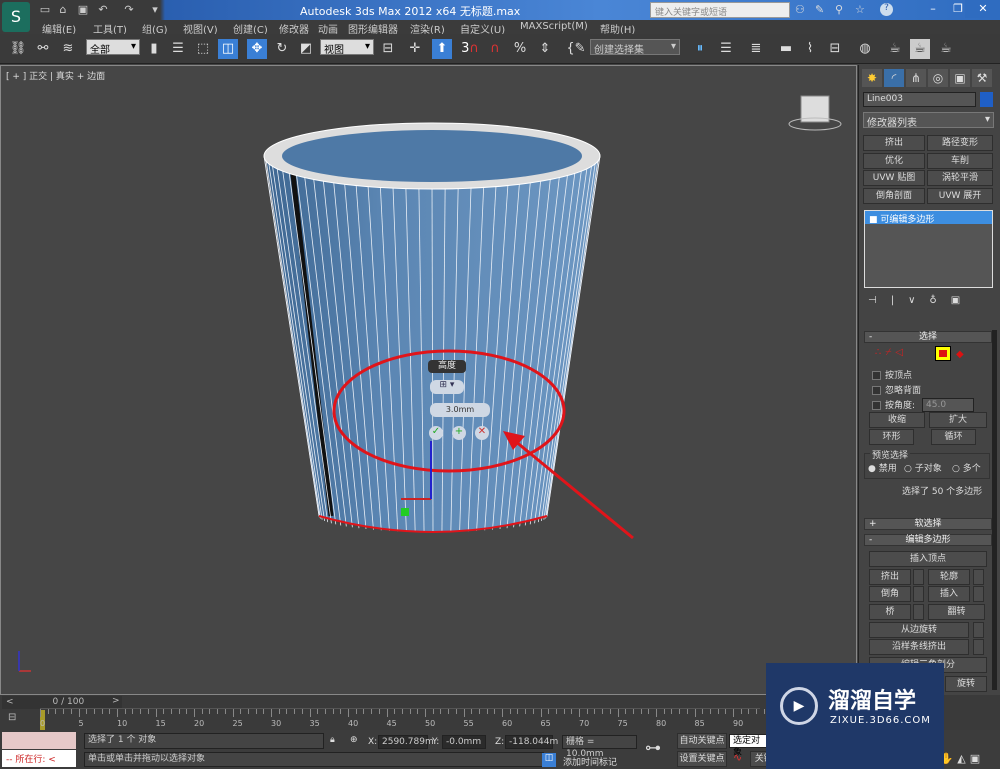 The height and width of the screenshot is (769, 1000). I want to click on modify-tab-icon: ◜, so click(894, 78).